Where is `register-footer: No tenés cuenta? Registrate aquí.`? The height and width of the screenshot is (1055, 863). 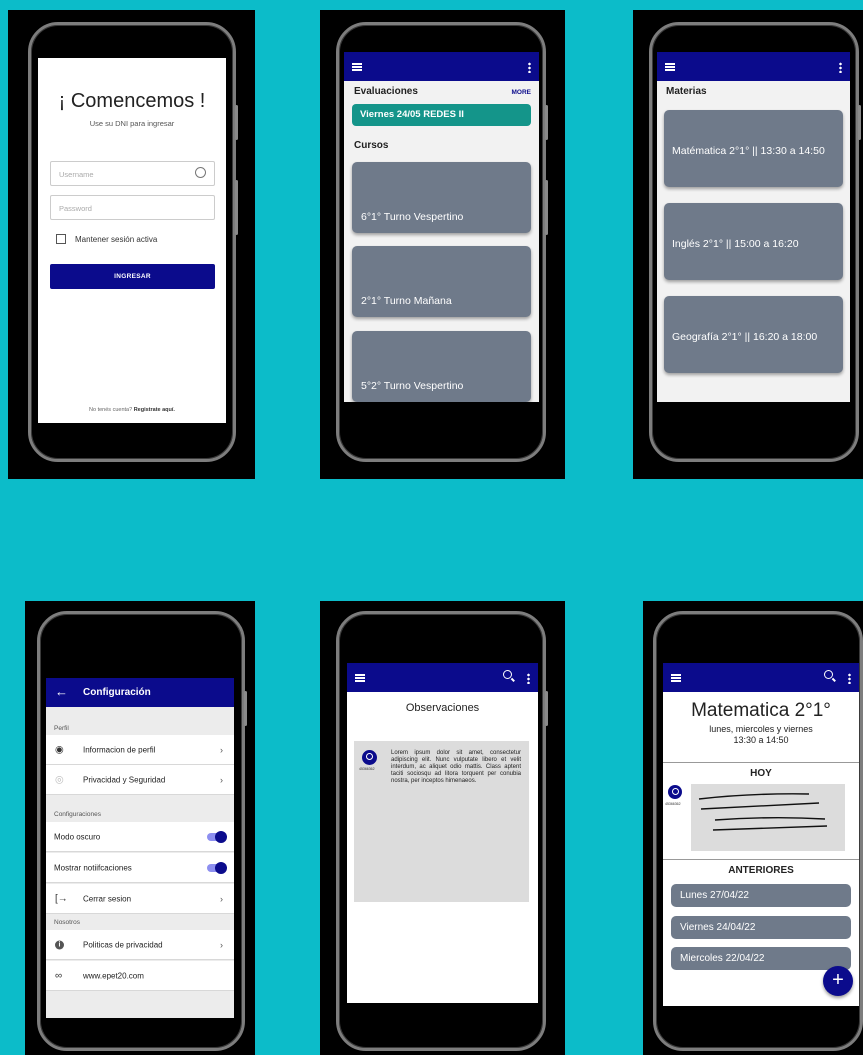 register-footer: No tenés cuenta? Registrate aquí. is located at coordinates (132, 410).